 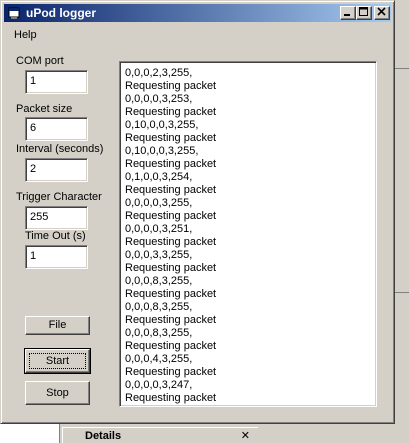 What do you see at coordinates (159, 385) in the screenshot?
I see `log-line: 0,0,0,0,3,247,` at bounding box center [159, 385].